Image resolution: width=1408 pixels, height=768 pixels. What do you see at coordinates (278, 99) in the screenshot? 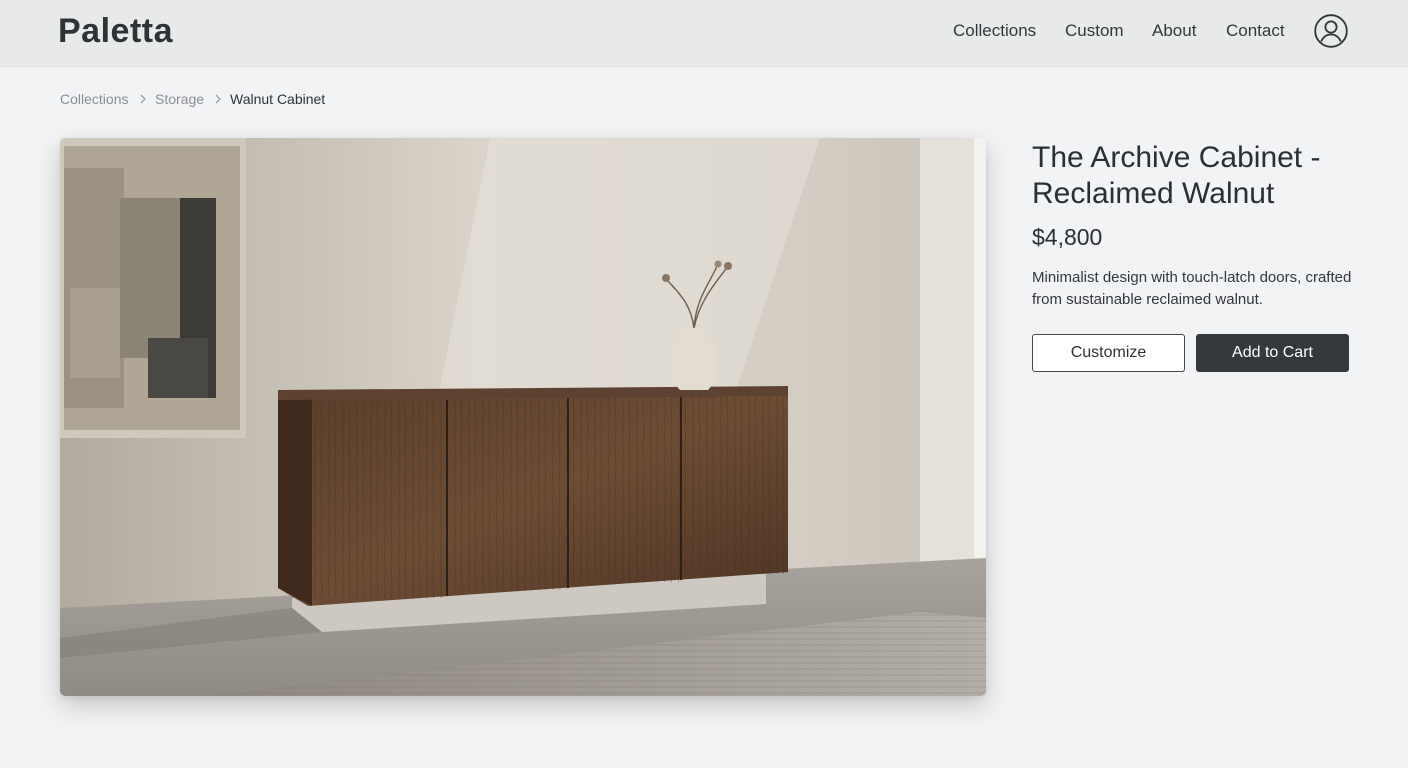
I see `breadcrumb-item-current: Walnut Cabinet` at bounding box center [278, 99].